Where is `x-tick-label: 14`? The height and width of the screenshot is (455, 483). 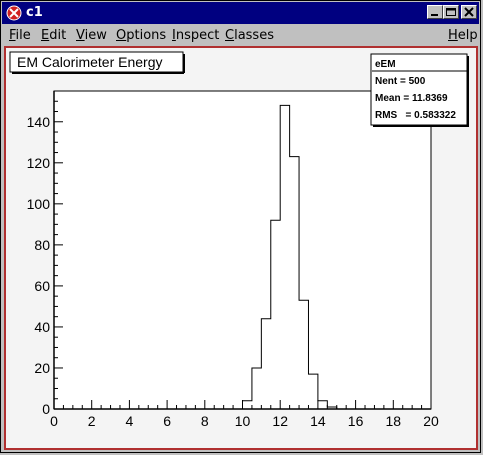 x-tick-label: 14 is located at coordinates (318, 421).